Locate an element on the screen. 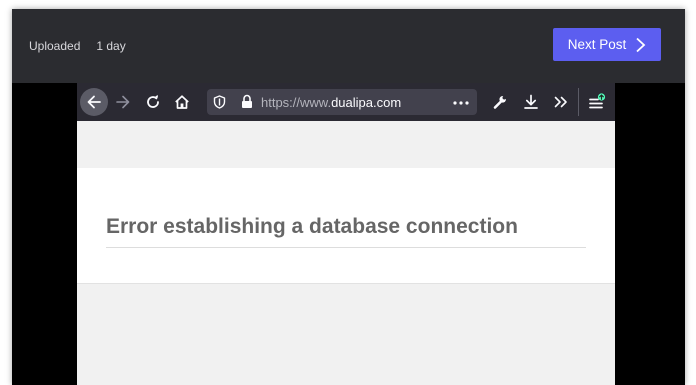 The height and width of the screenshot is (385, 696). app-menu-button is located at coordinates (597, 102).